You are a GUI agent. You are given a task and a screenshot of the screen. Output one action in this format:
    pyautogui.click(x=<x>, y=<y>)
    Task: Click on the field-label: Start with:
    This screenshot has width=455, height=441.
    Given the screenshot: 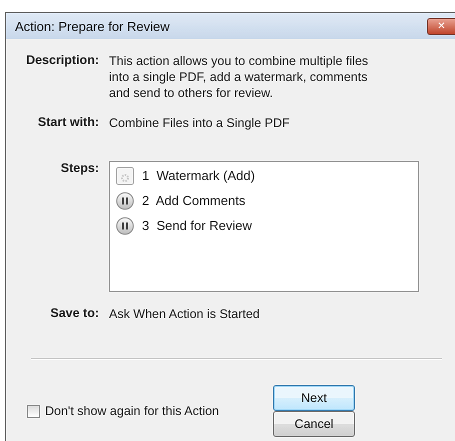 What is the action you would take?
    pyautogui.click(x=67, y=123)
    